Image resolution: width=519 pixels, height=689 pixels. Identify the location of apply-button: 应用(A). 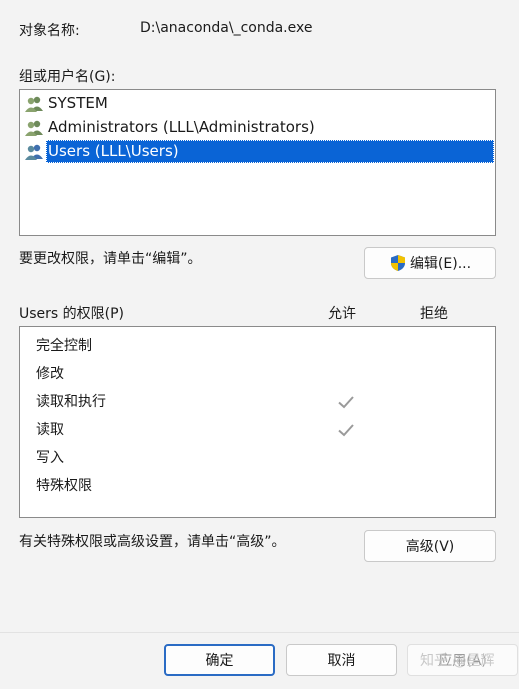
(462, 660).